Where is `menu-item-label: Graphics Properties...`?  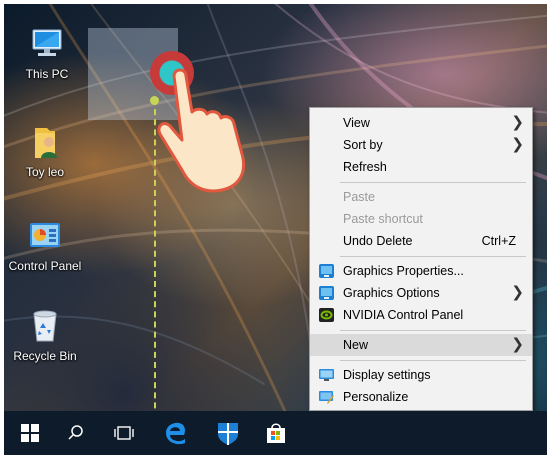
menu-item-label: Graphics Properties... is located at coordinates (403, 271).